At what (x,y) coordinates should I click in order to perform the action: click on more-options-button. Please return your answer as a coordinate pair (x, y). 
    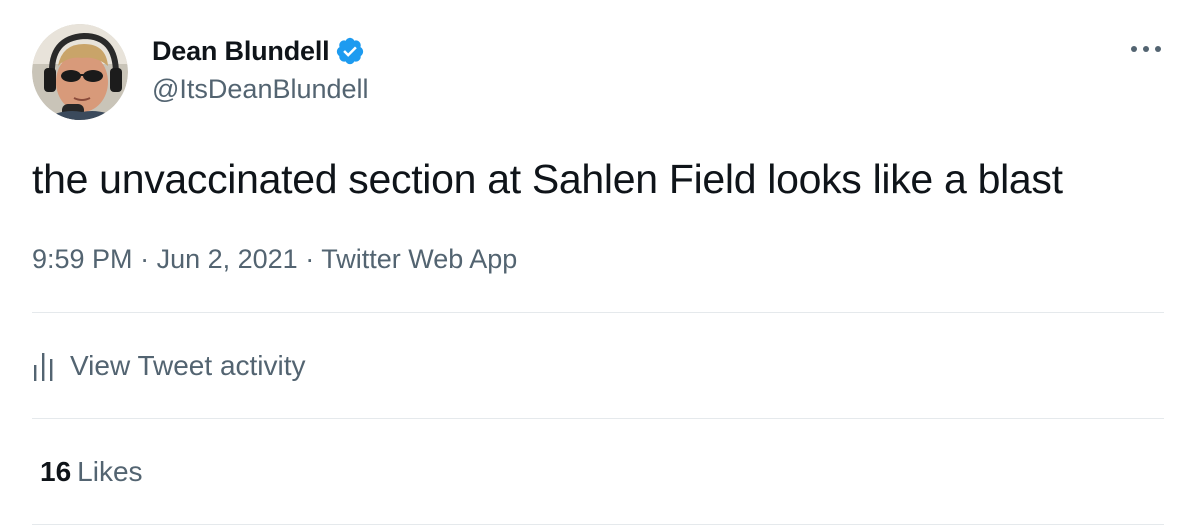
    Looking at the image, I should click on (1146, 49).